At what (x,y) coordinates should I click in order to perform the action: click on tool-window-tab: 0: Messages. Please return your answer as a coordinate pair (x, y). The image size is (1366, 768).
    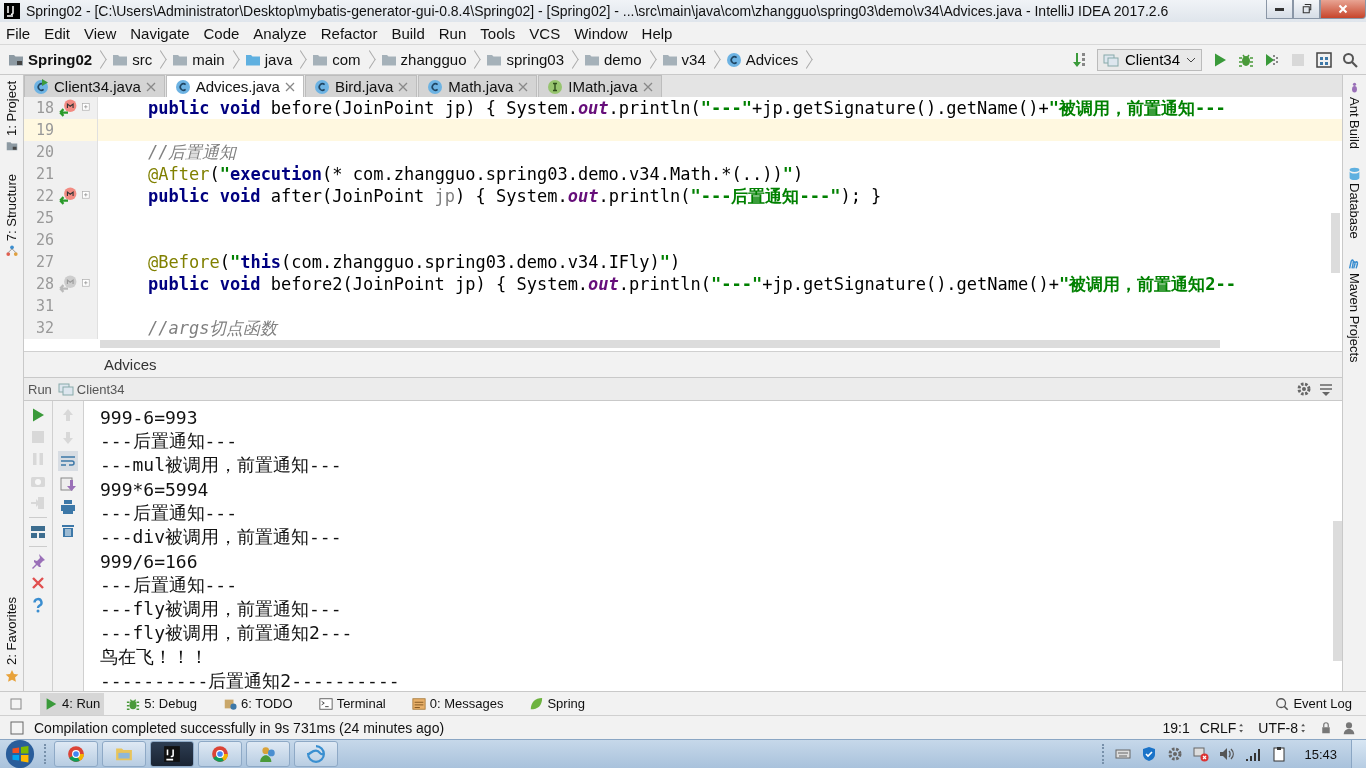
    Looking at the image, I should click on (457, 703).